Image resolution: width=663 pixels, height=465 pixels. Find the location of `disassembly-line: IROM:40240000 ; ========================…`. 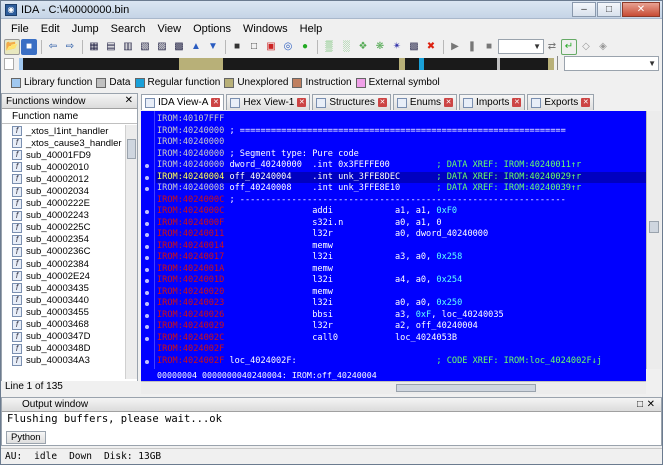

disassembly-line: IROM:40240000 ; ========================… is located at coordinates (361, 132).